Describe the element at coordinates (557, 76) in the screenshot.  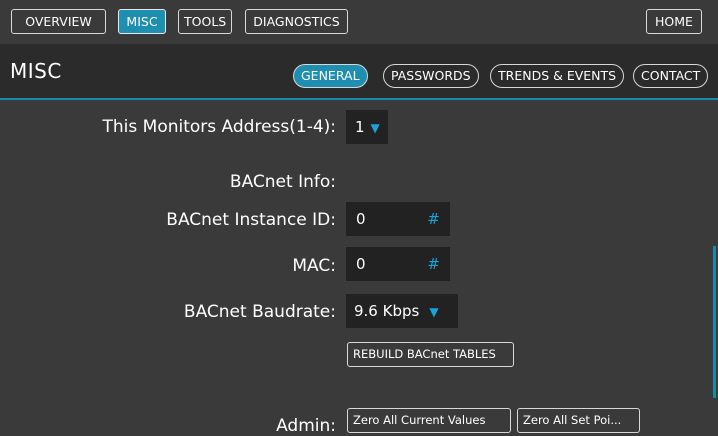
I see `tab-trends-events: TRENDS & EVENTS` at that location.